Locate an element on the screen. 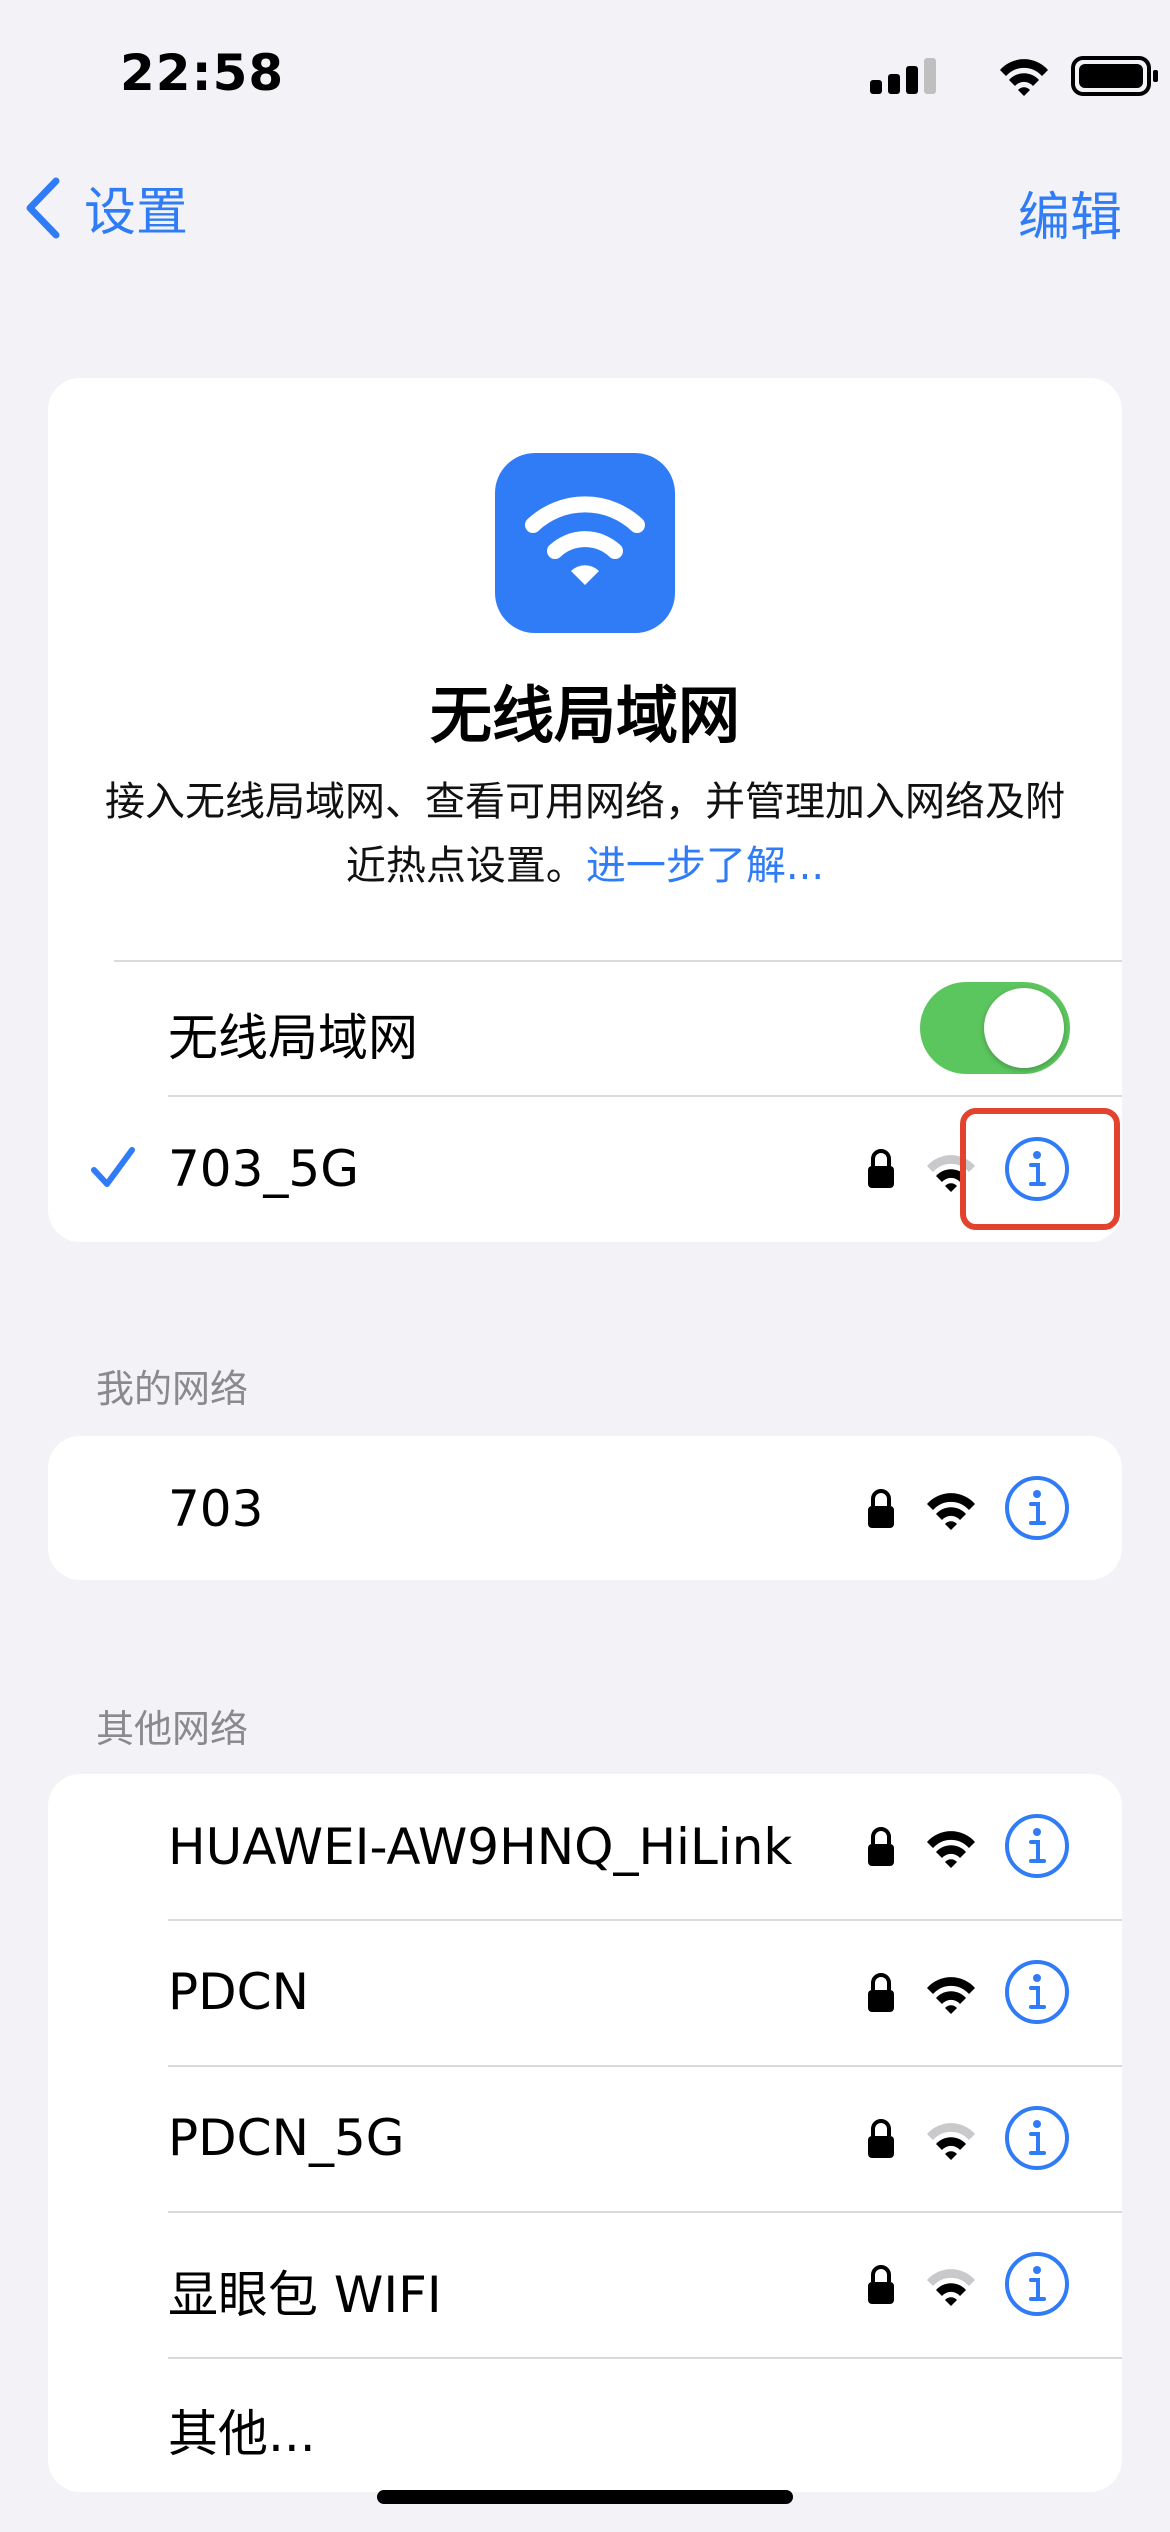 The image size is (1170, 2532). checkmark-icon is located at coordinates (113, 1167).